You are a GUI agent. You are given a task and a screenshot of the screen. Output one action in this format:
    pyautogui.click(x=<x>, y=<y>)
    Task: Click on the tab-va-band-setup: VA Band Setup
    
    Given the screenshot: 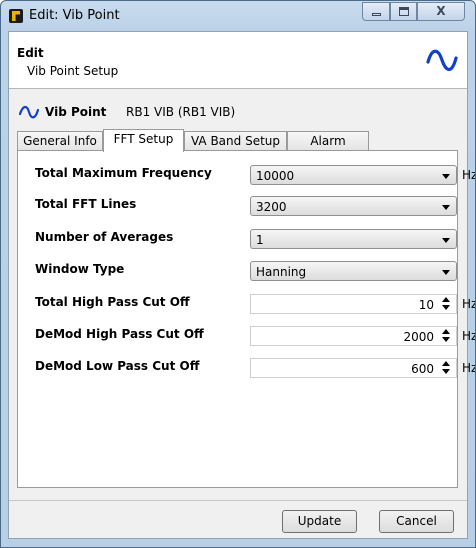 What is the action you would take?
    pyautogui.click(x=235, y=141)
    